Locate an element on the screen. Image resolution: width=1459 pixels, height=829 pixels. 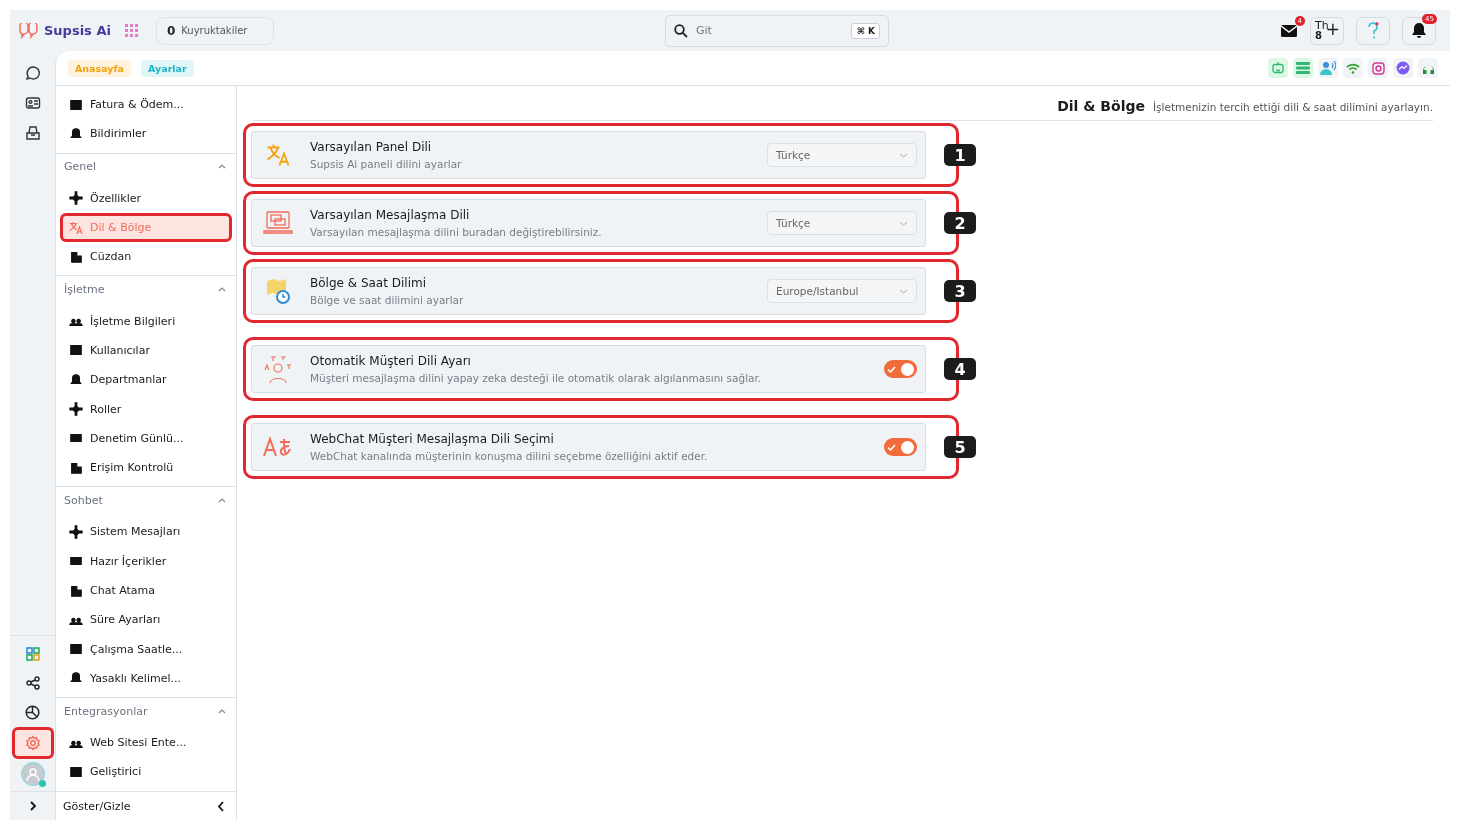
voice-user-icon is located at coordinates (1328, 68).